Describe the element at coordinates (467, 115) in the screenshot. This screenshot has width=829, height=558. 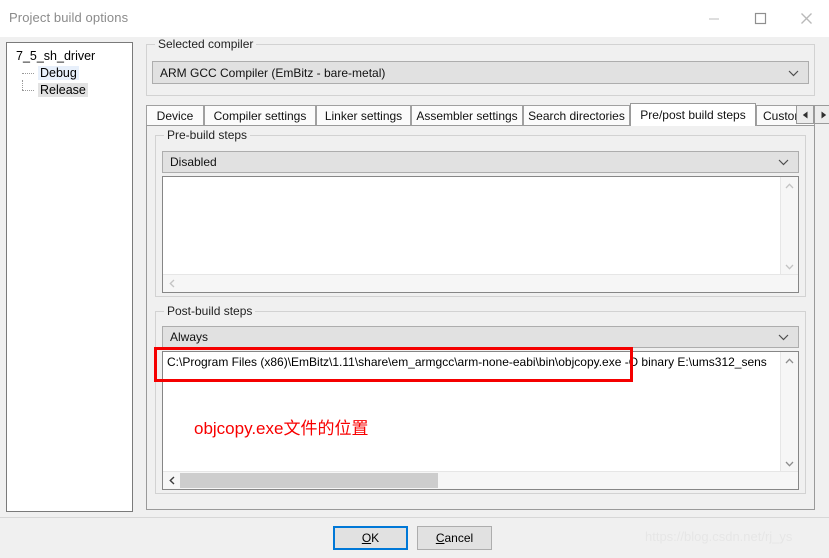
I see `tab-assembler-settings: Assembler settings` at that location.